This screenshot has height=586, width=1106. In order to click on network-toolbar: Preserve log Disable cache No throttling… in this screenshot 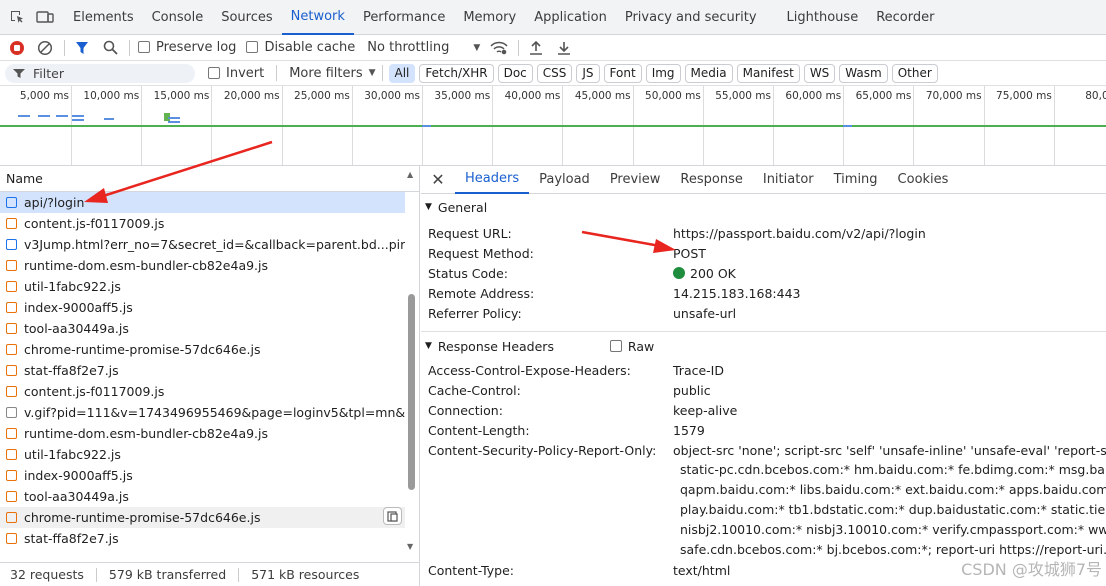, I will do `click(553, 48)`.